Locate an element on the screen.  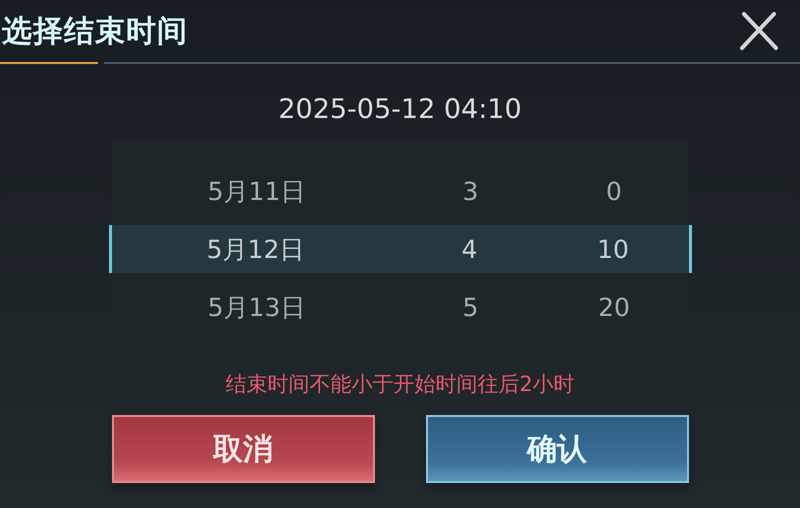
date-option: 5月12日 is located at coordinates (255, 249).